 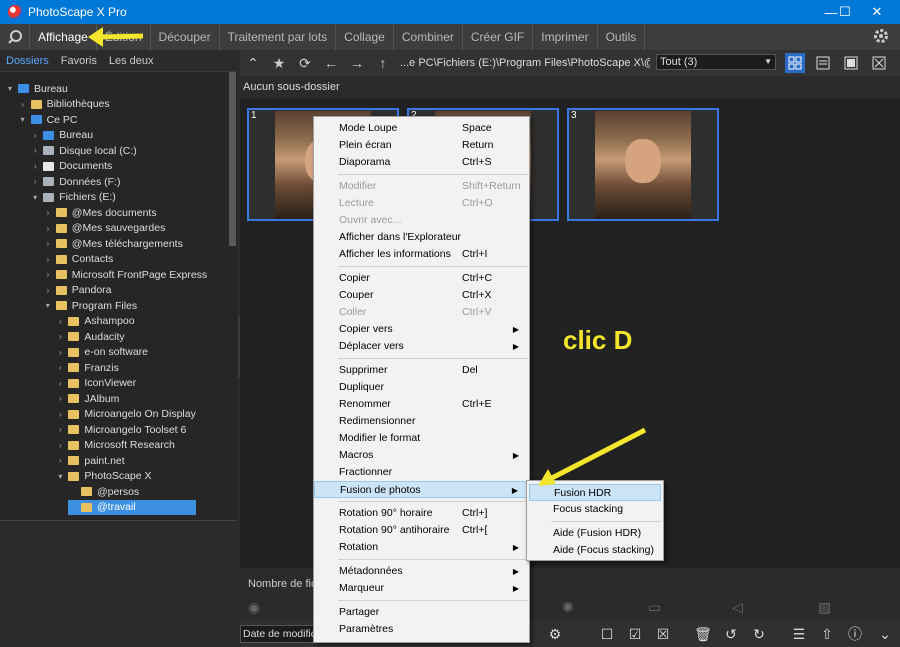 What do you see at coordinates (383, 63) in the screenshot?
I see `parent-folder-arrow-icon: ↑` at bounding box center [383, 63].